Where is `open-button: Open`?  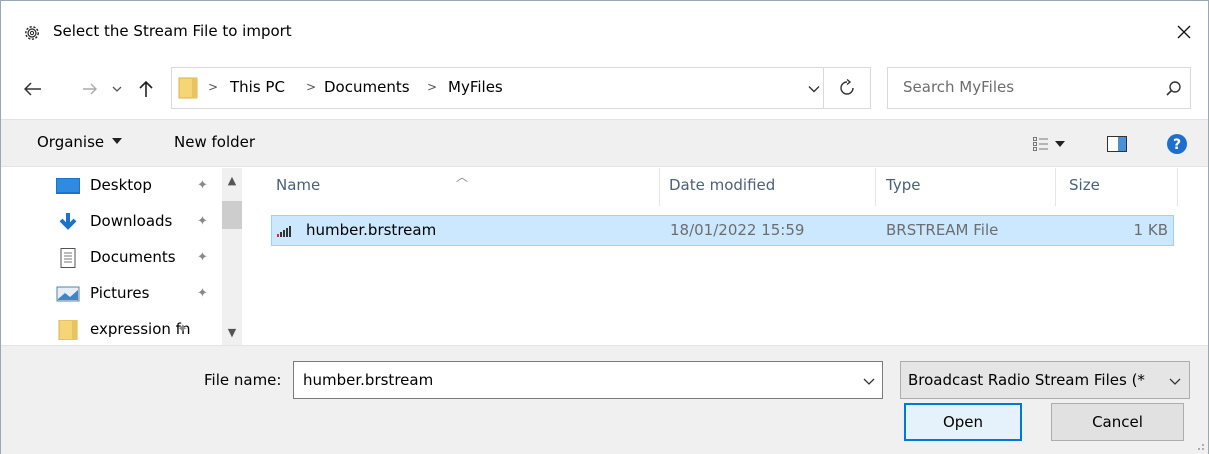
open-button: Open is located at coordinates (963, 422).